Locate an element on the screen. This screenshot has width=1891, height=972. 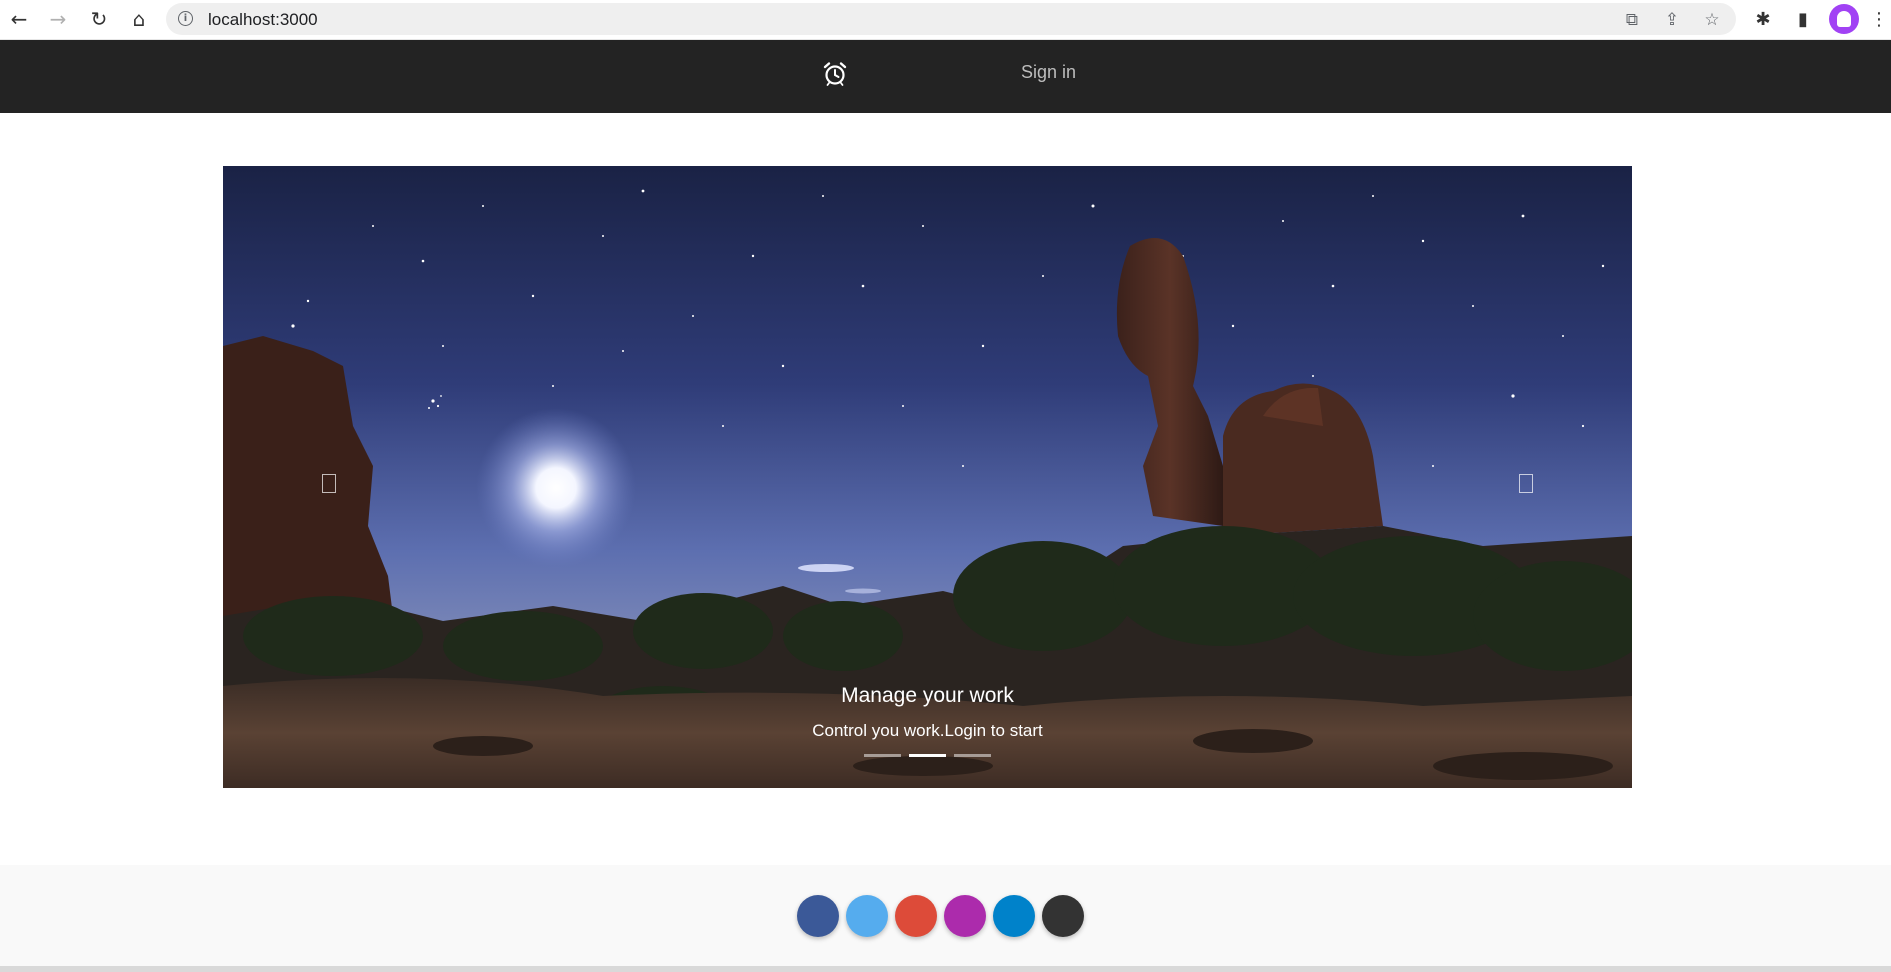
carousel-caption-text: Control you work.Login to start is located at coordinates (927, 730).